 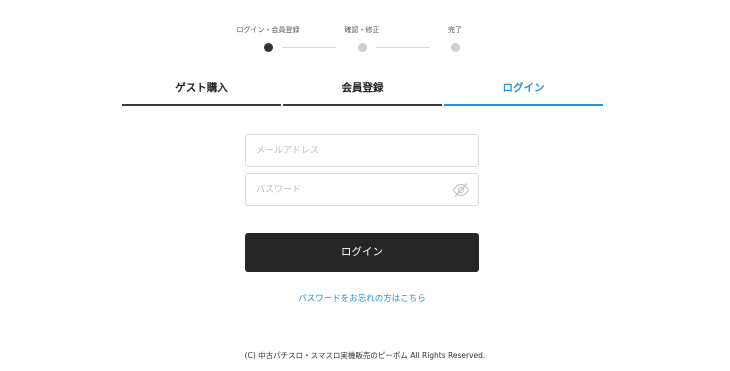 I want to click on password-input, so click(x=346, y=189).